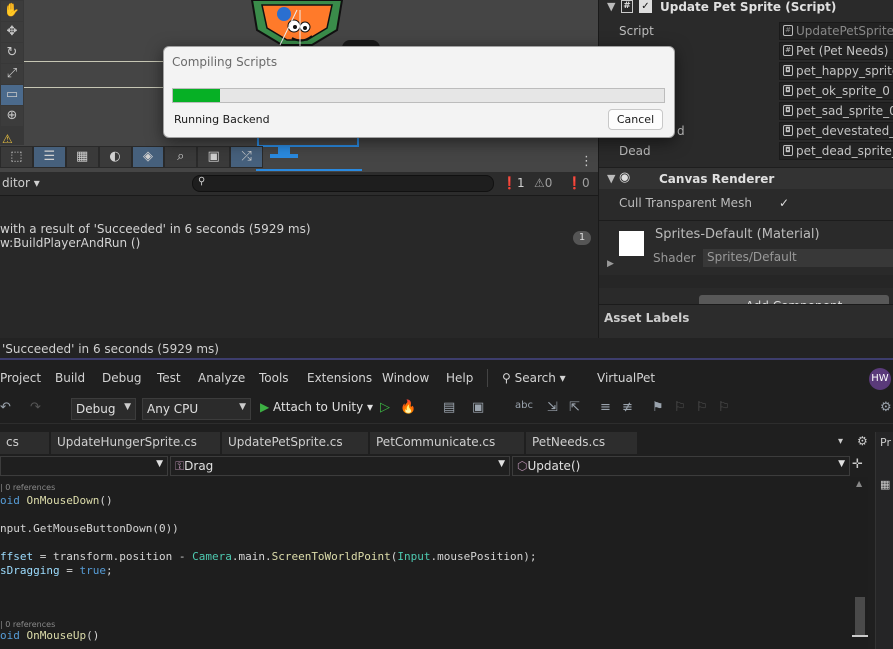  What do you see at coordinates (543, 183) in the screenshot?
I see `console-warning-toggle: ⚠0` at bounding box center [543, 183].